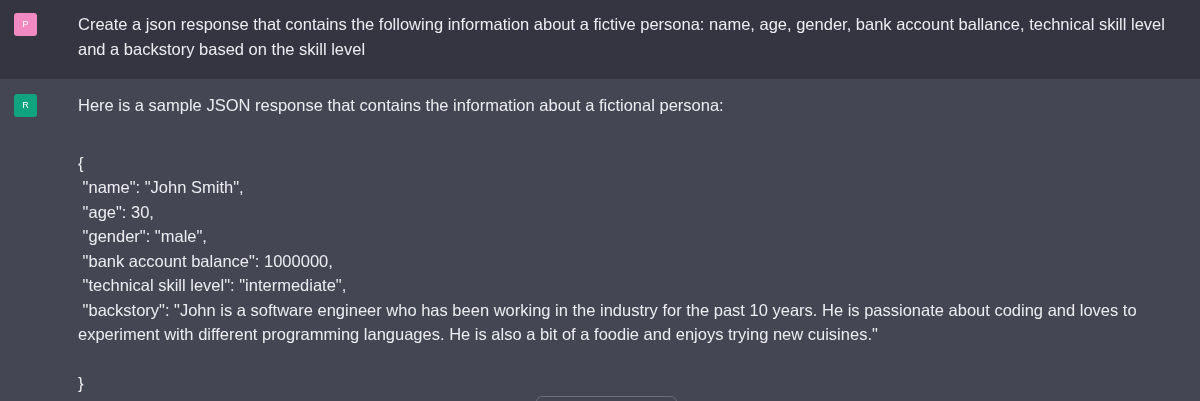 This screenshot has height=401, width=1200. Describe the element at coordinates (207, 261) in the screenshot. I see `json-line: "bank account balance": 1000000,` at that location.